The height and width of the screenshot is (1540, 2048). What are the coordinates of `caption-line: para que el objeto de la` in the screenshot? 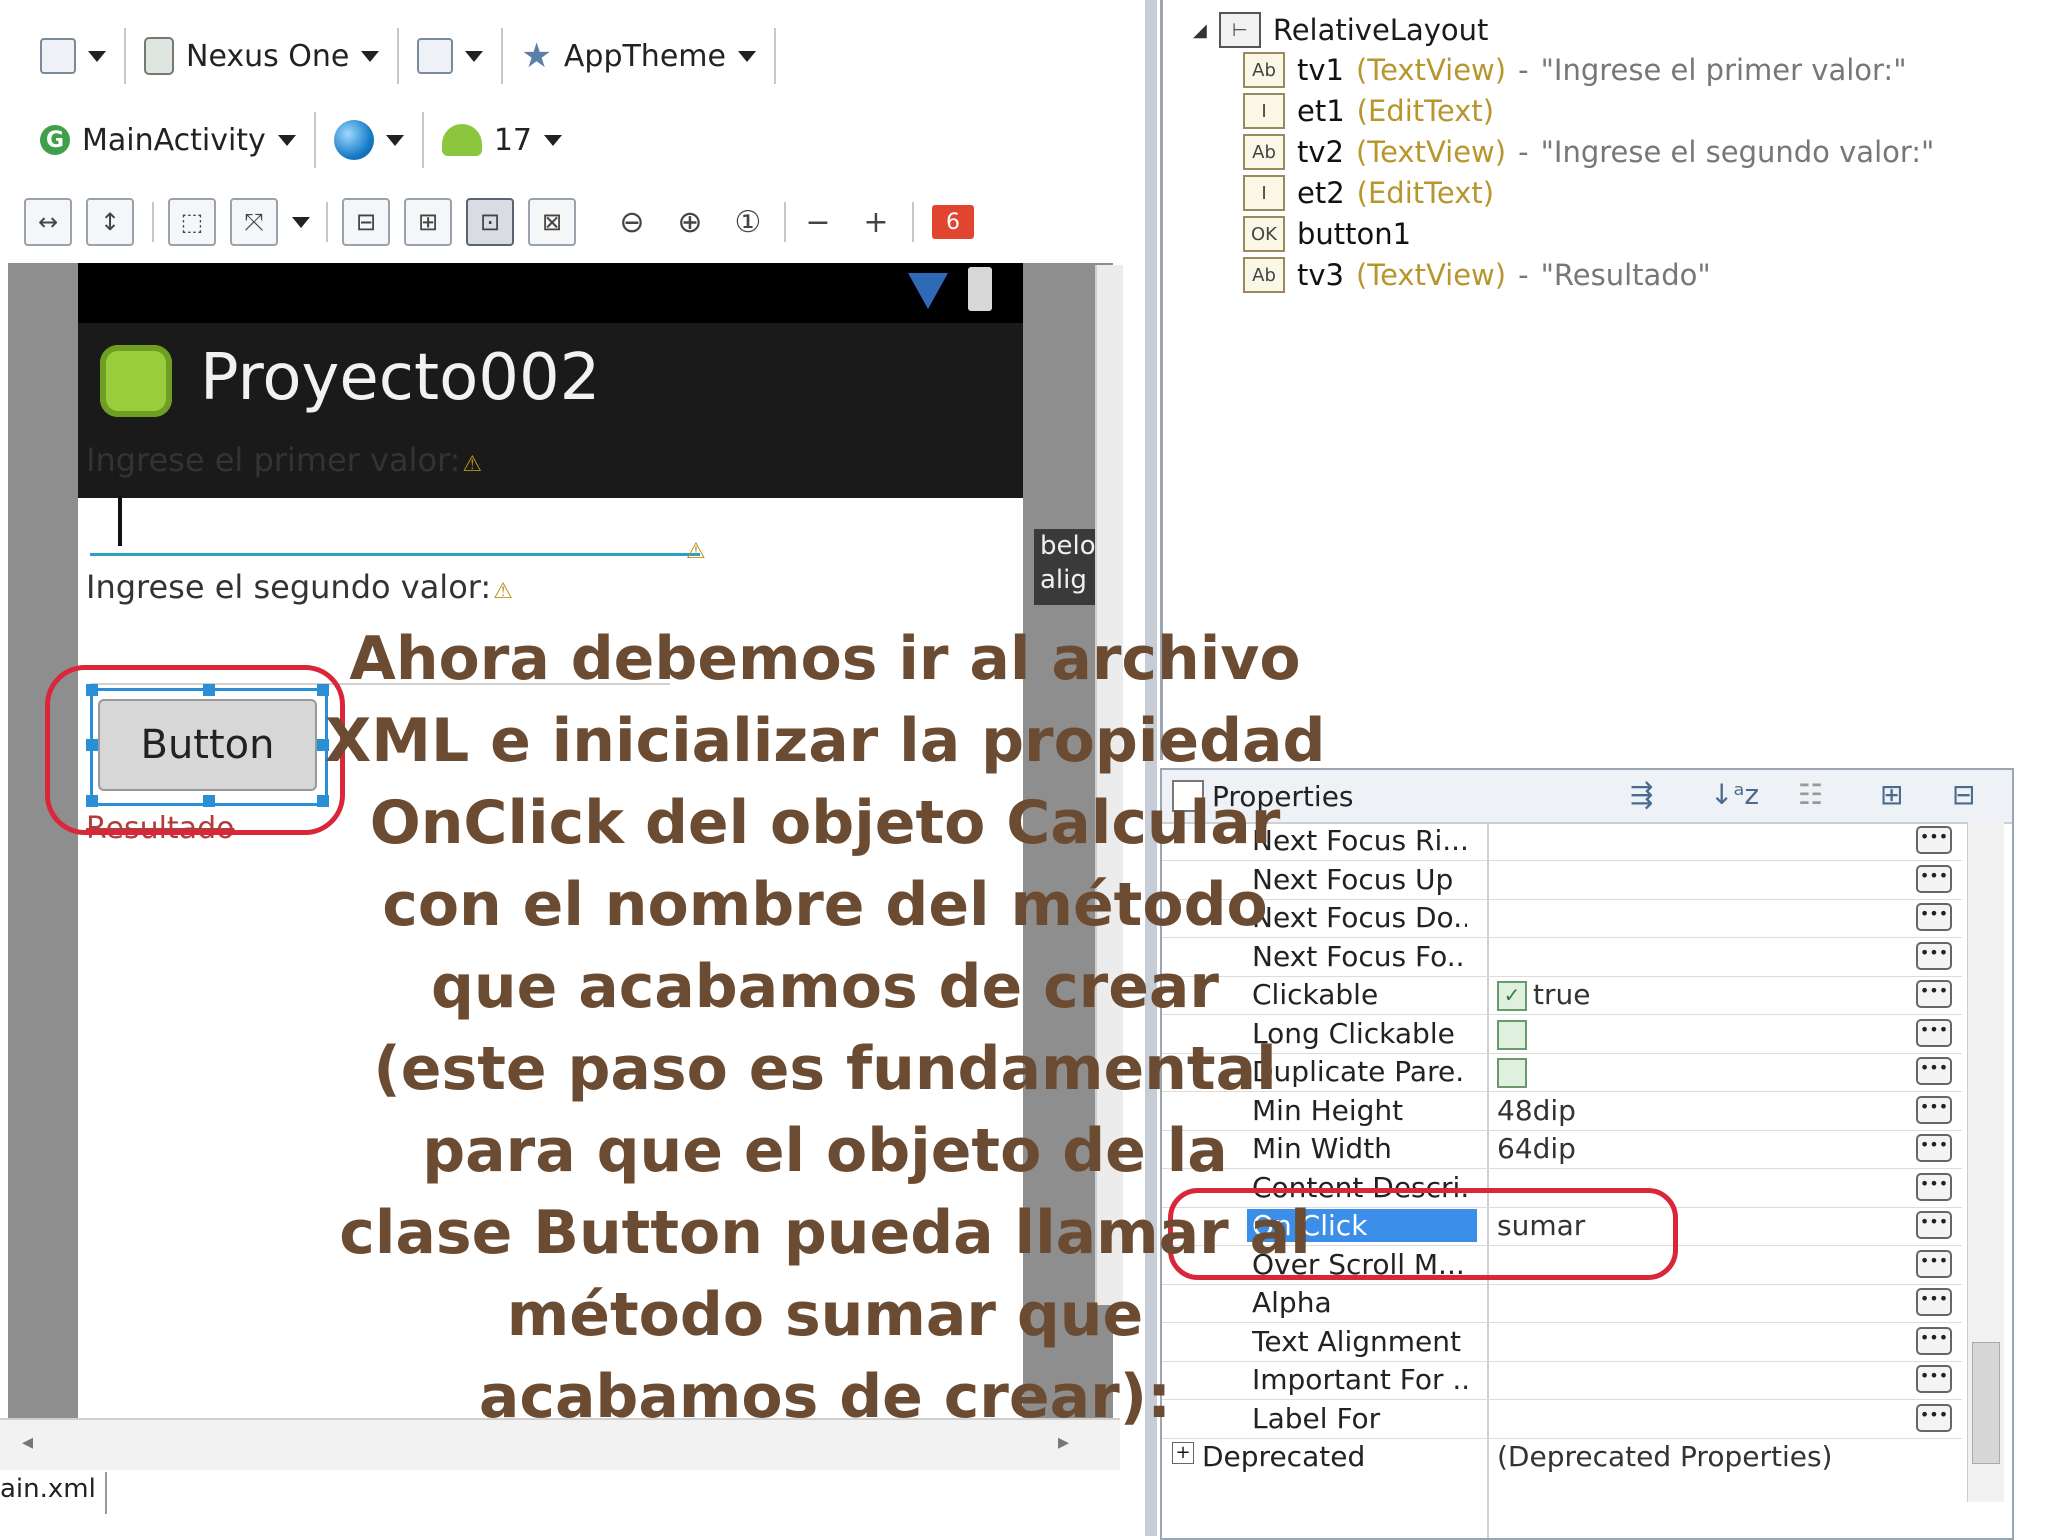 It's located at (825, 1151).